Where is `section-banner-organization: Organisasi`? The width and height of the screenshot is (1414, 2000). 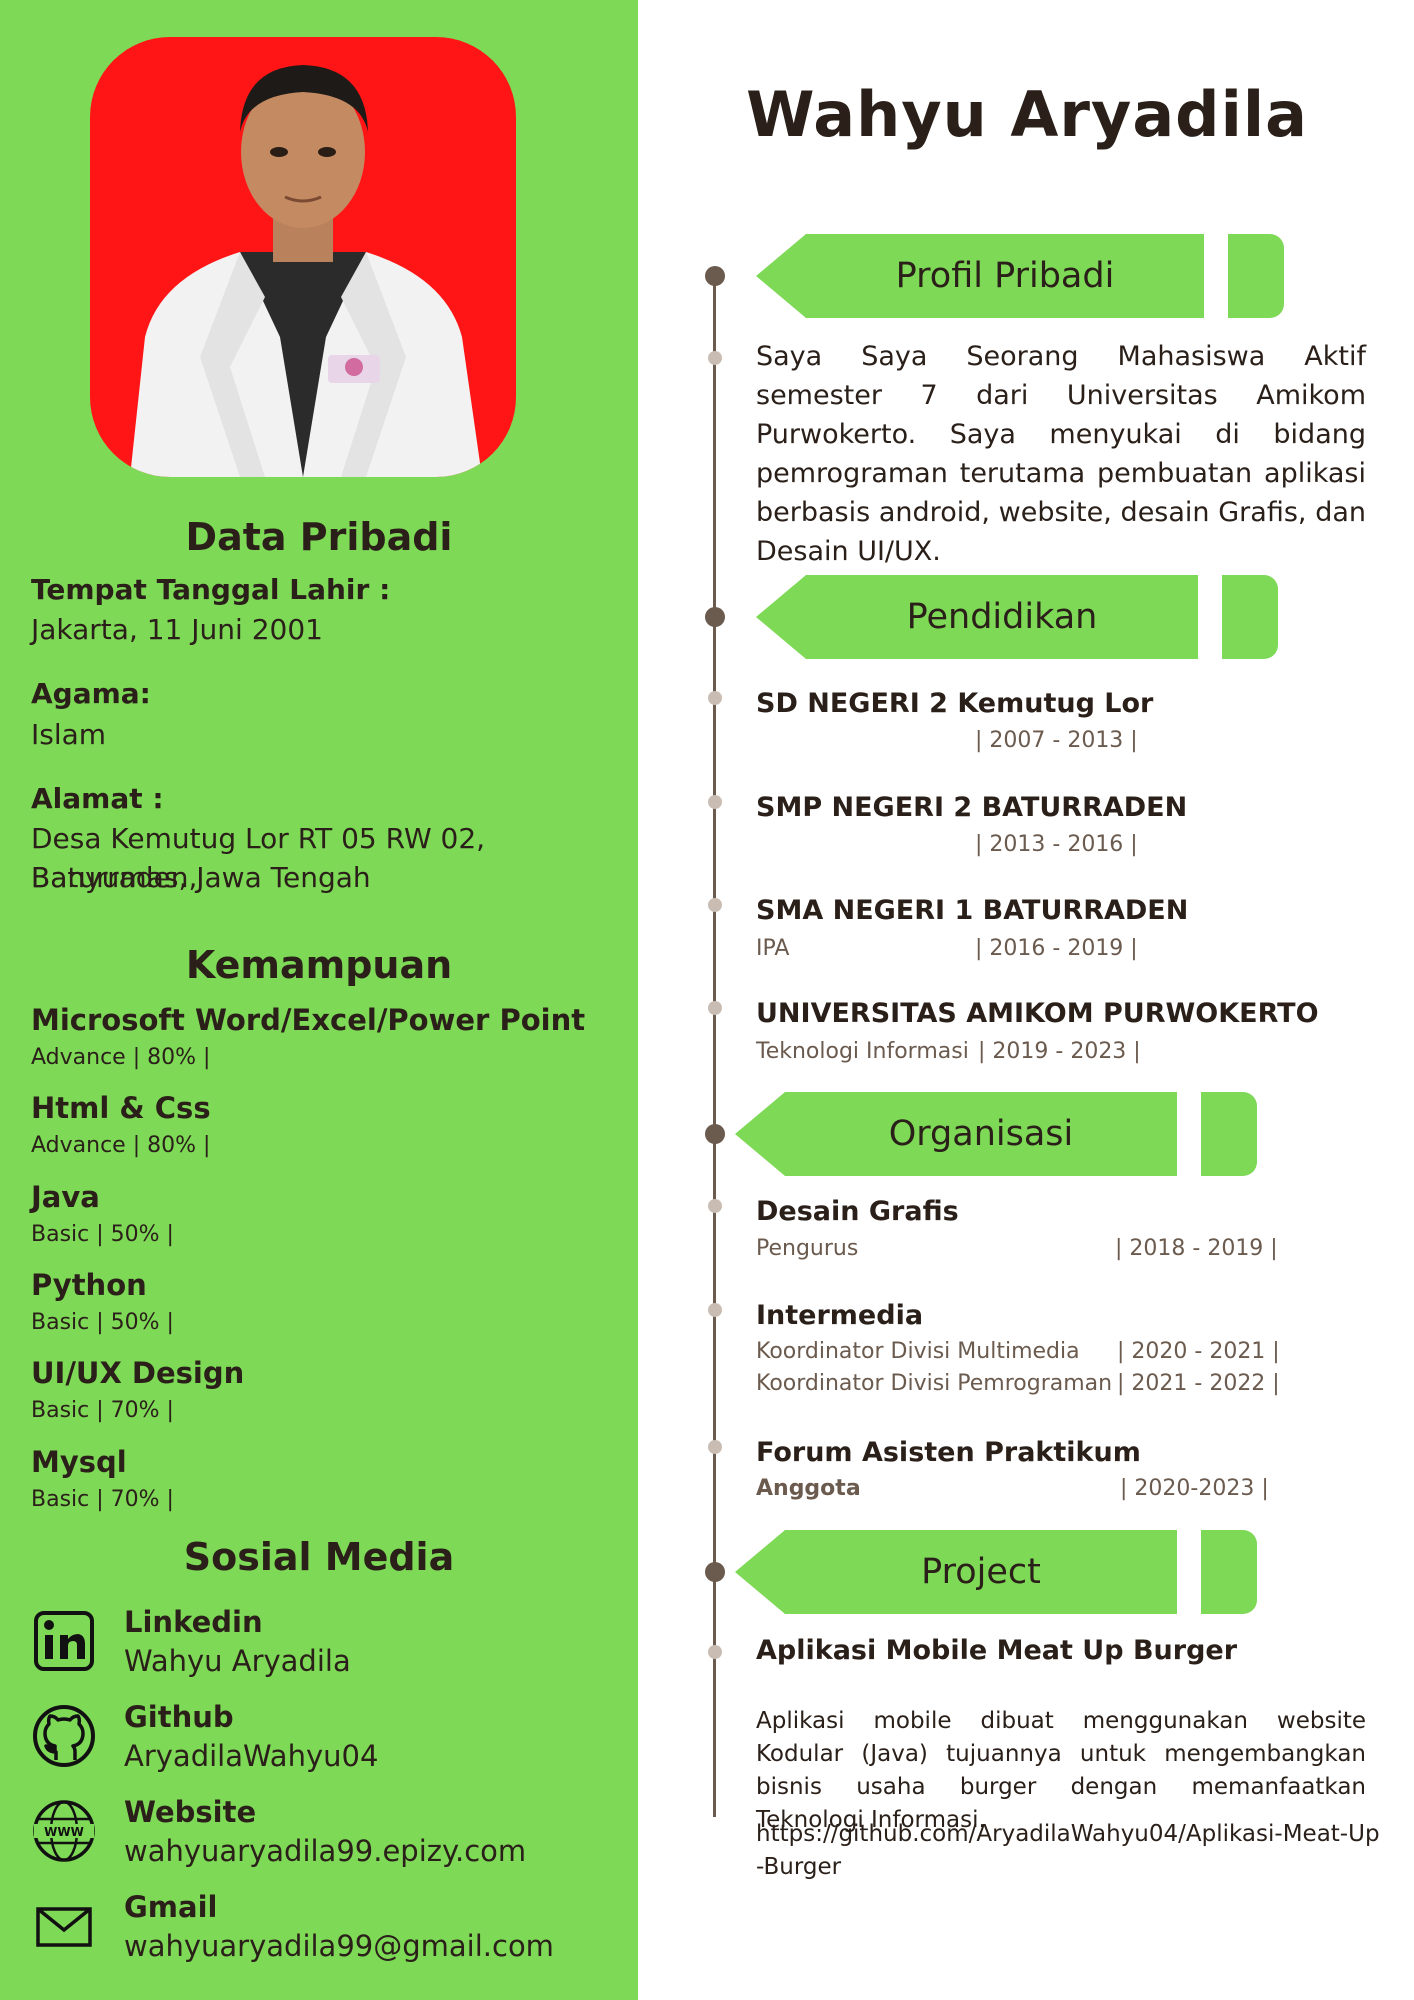 section-banner-organization: Organisasi is located at coordinates (996, 1134).